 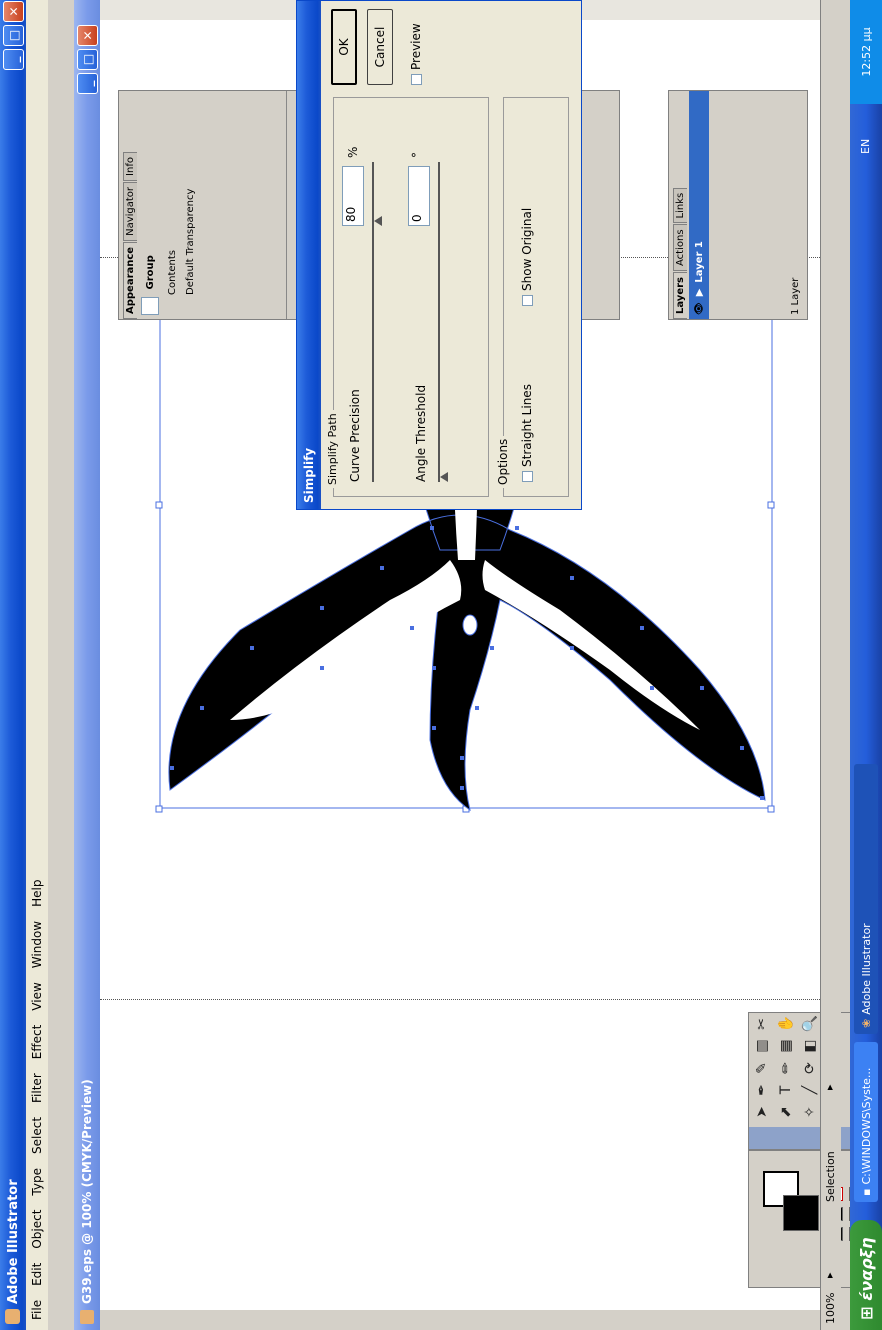 I want to click on tab-links: Links, so click(x=680, y=205).